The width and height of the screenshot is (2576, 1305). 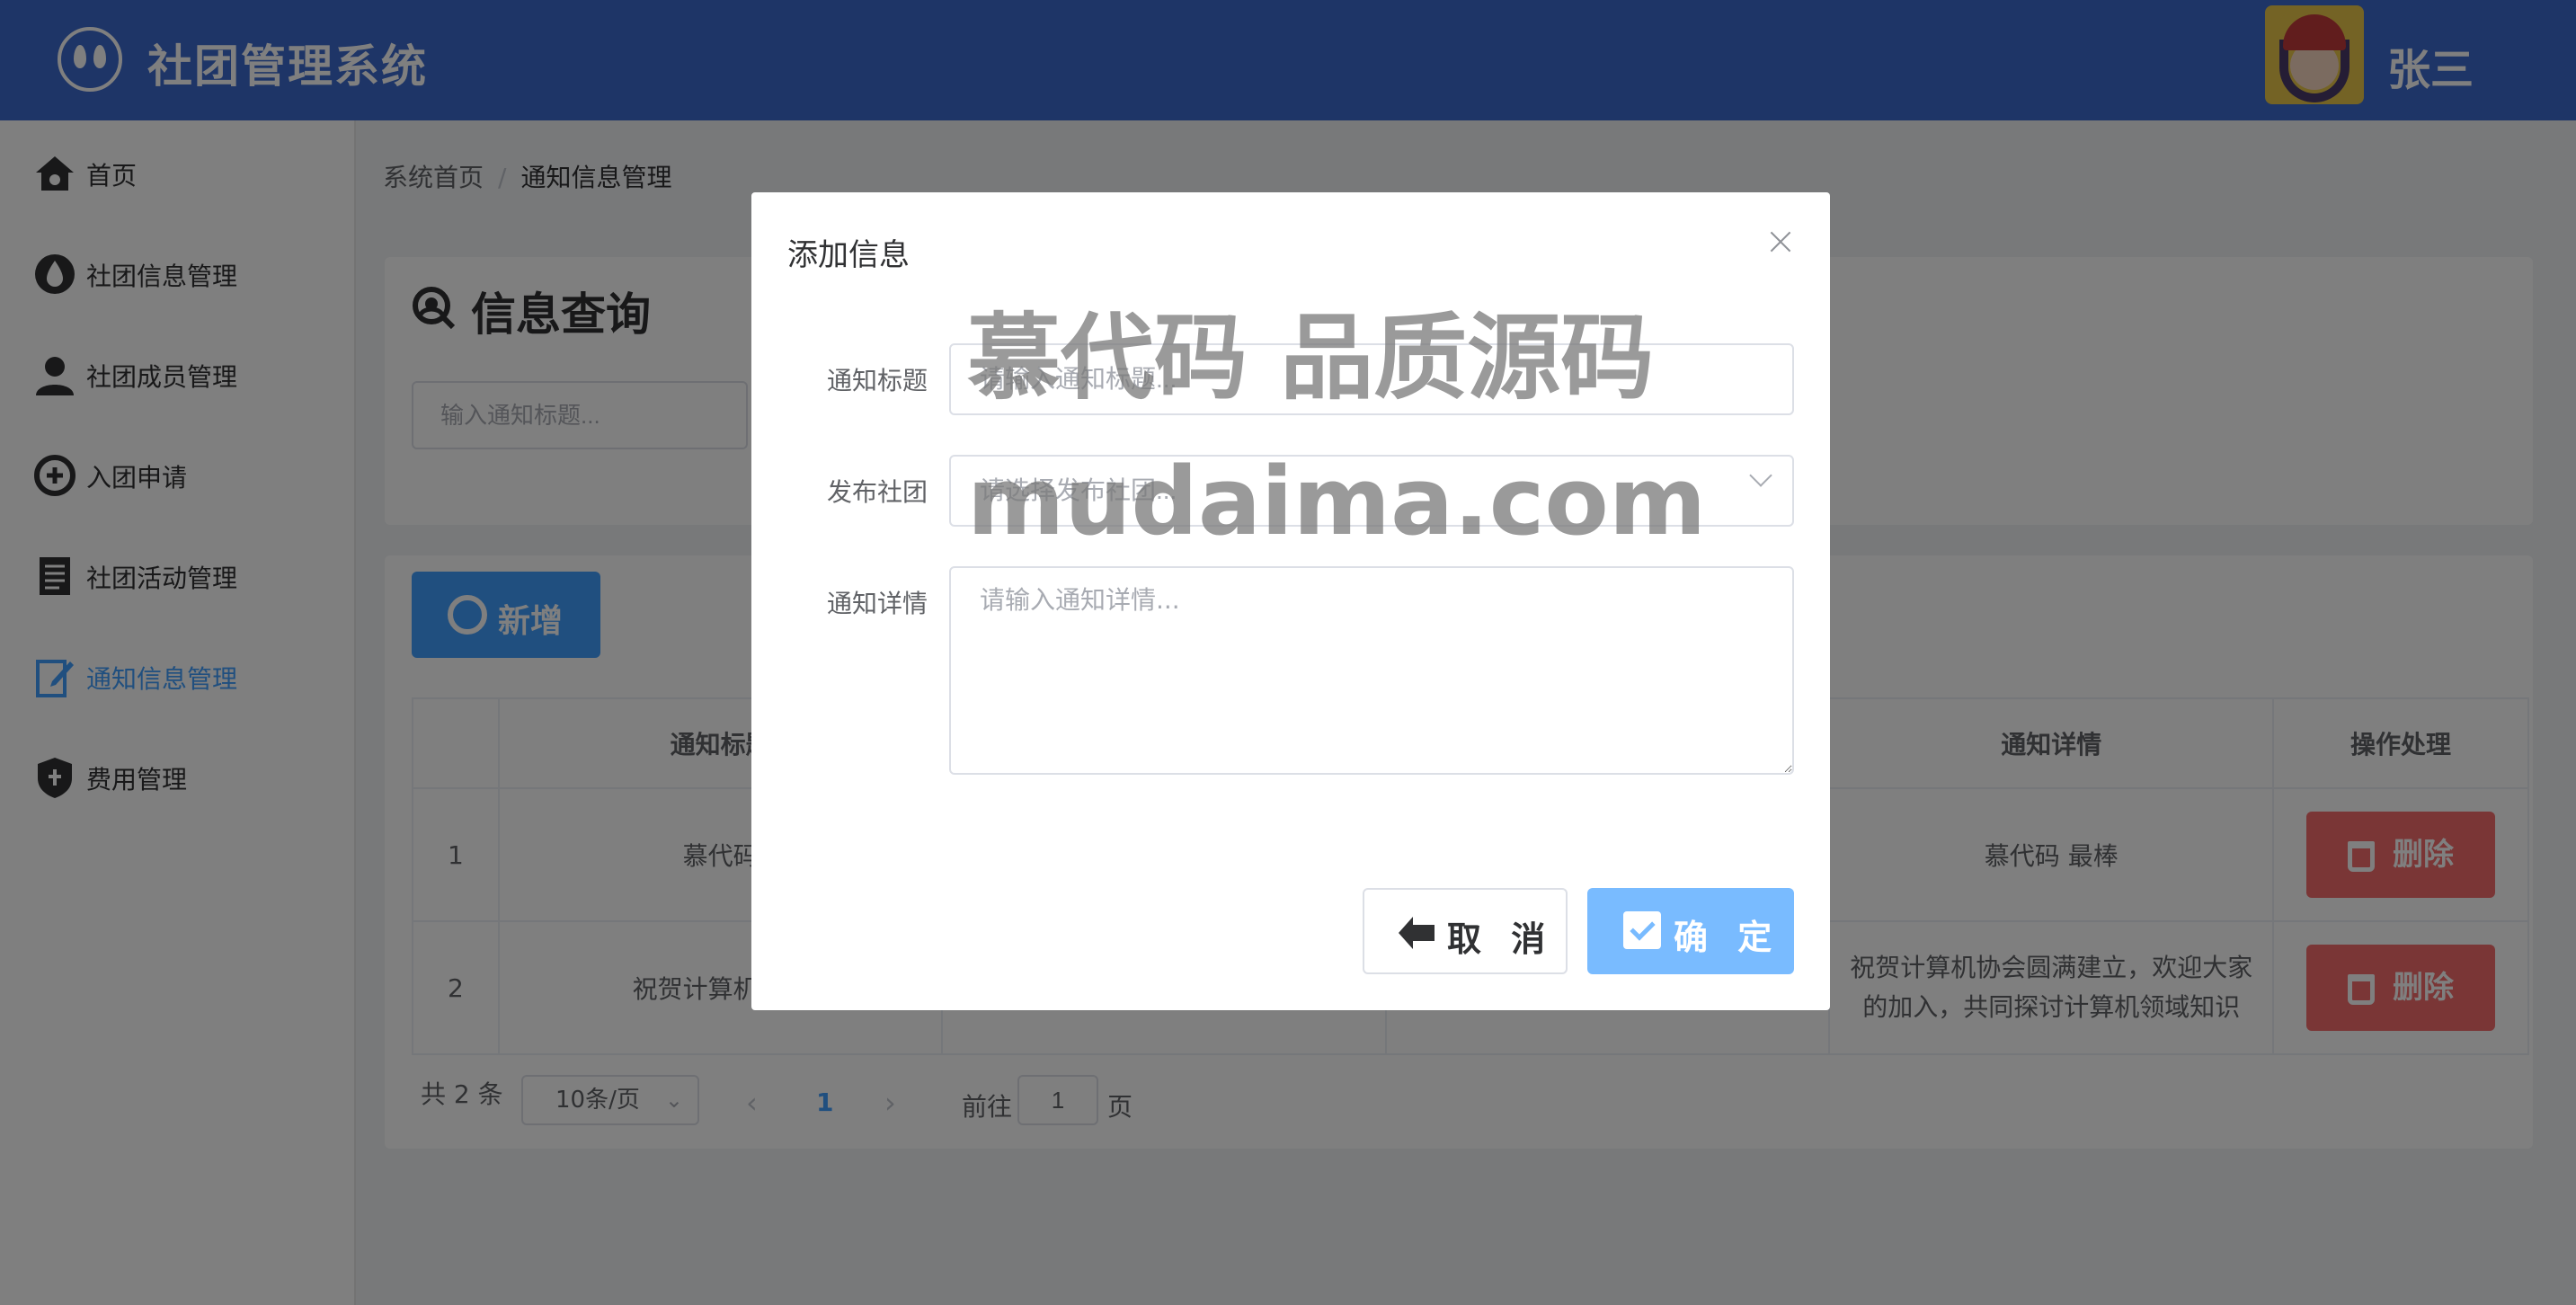 What do you see at coordinates (1780, 241) in the screenshot?
I see `close-icon` at bounding box center [1780, 241].